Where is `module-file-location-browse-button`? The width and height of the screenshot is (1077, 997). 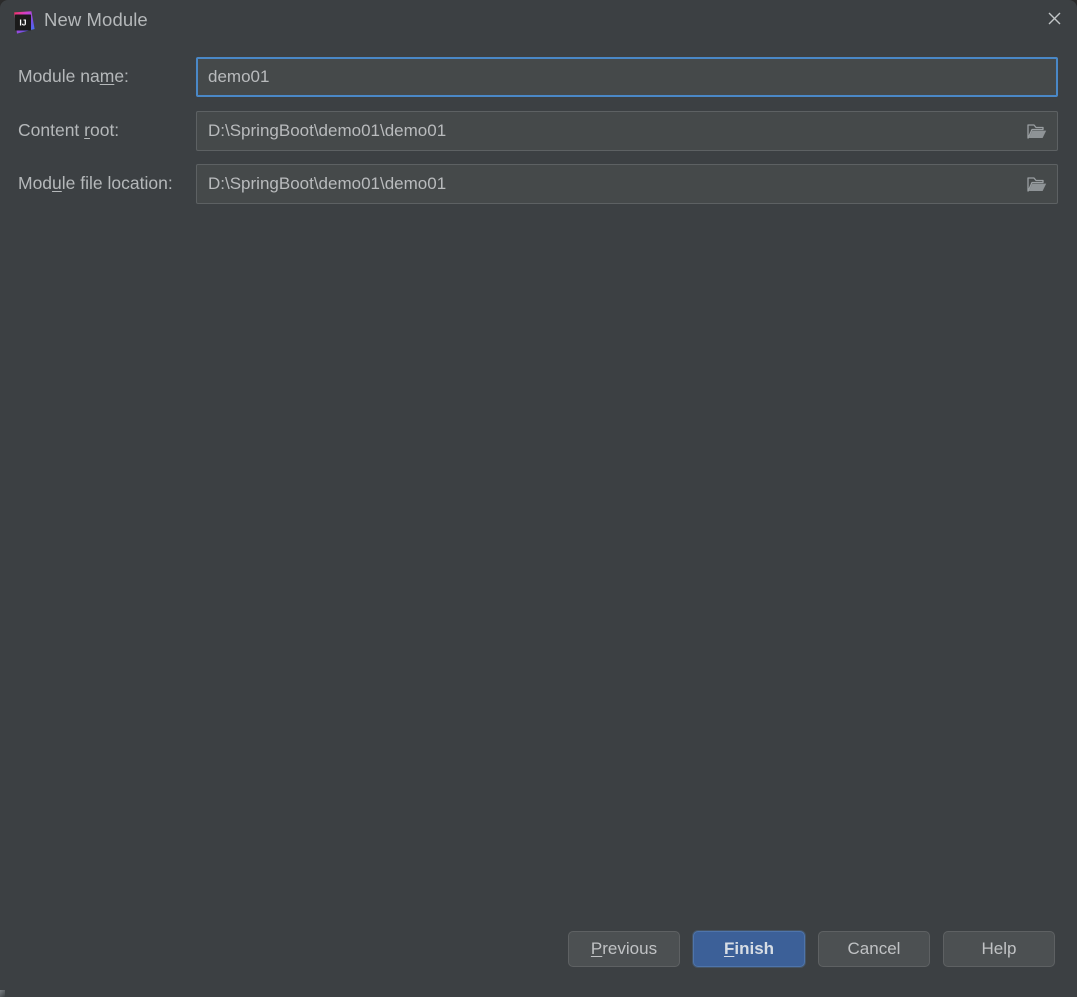
module-file-location-browse-button is located at coordinates (1037, 184).